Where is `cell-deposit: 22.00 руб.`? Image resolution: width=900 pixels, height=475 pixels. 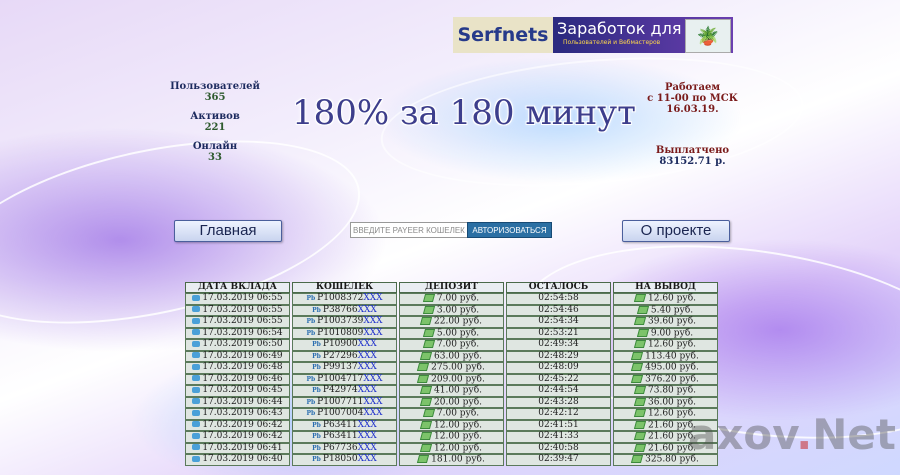
cell-deposit: 22.00 руб. is located at coordinates (451, 322).